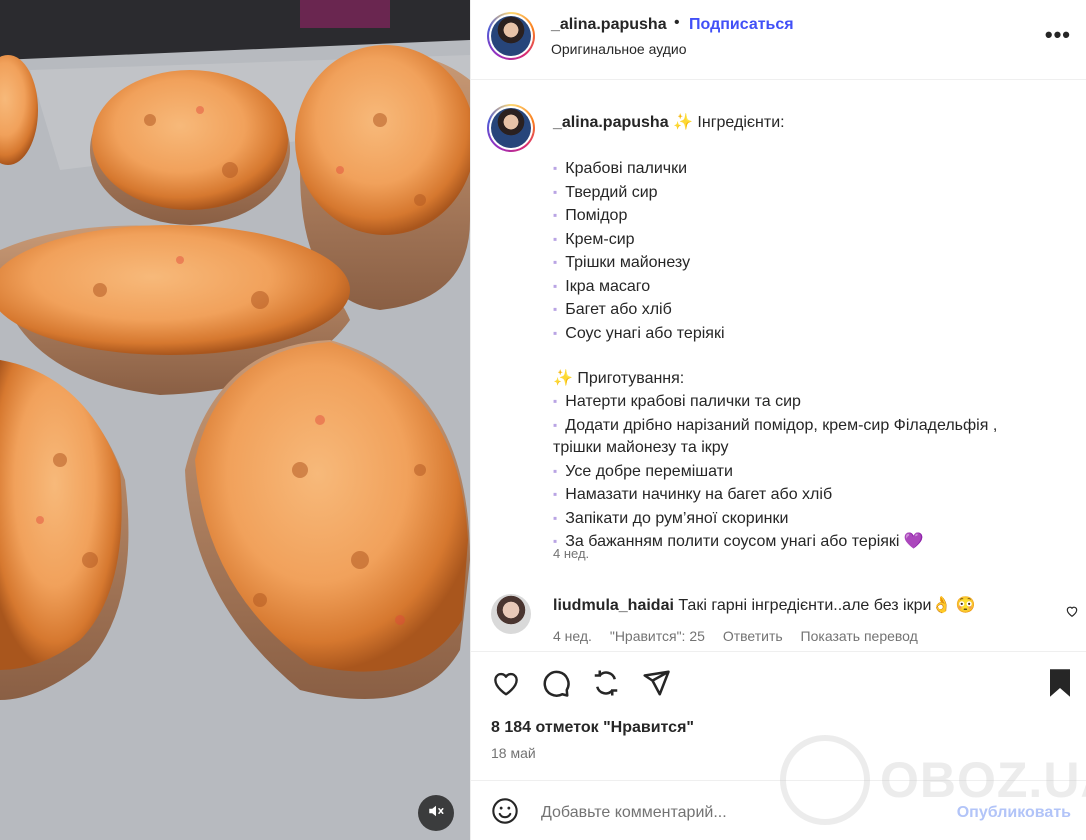 The width and height of the screenshot is (1086, 840). Describe the element at coordinates (813, 263) in the screenshot. I see `ingredient-item: ▪ Трішки майонезу` at that location.